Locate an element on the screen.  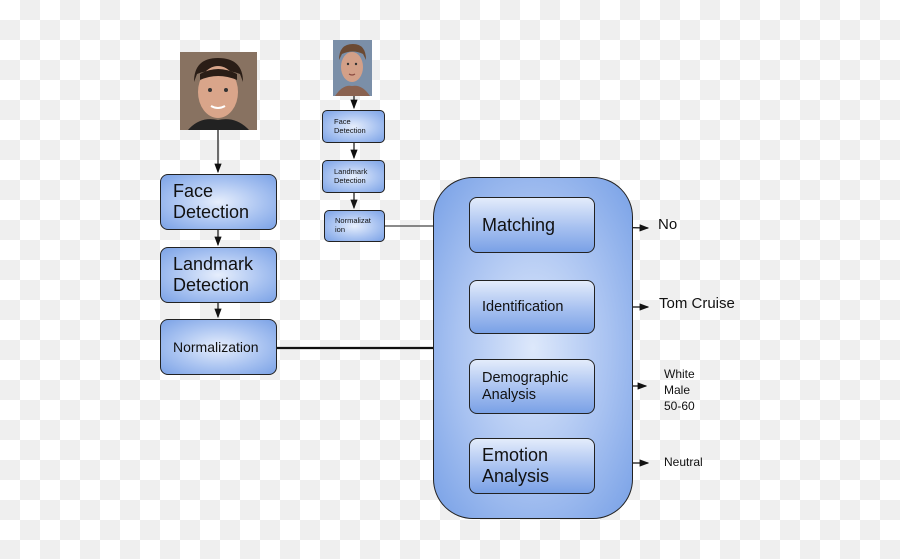
demographic-output: White Male 50-60 is located at coordinates (679, 390).